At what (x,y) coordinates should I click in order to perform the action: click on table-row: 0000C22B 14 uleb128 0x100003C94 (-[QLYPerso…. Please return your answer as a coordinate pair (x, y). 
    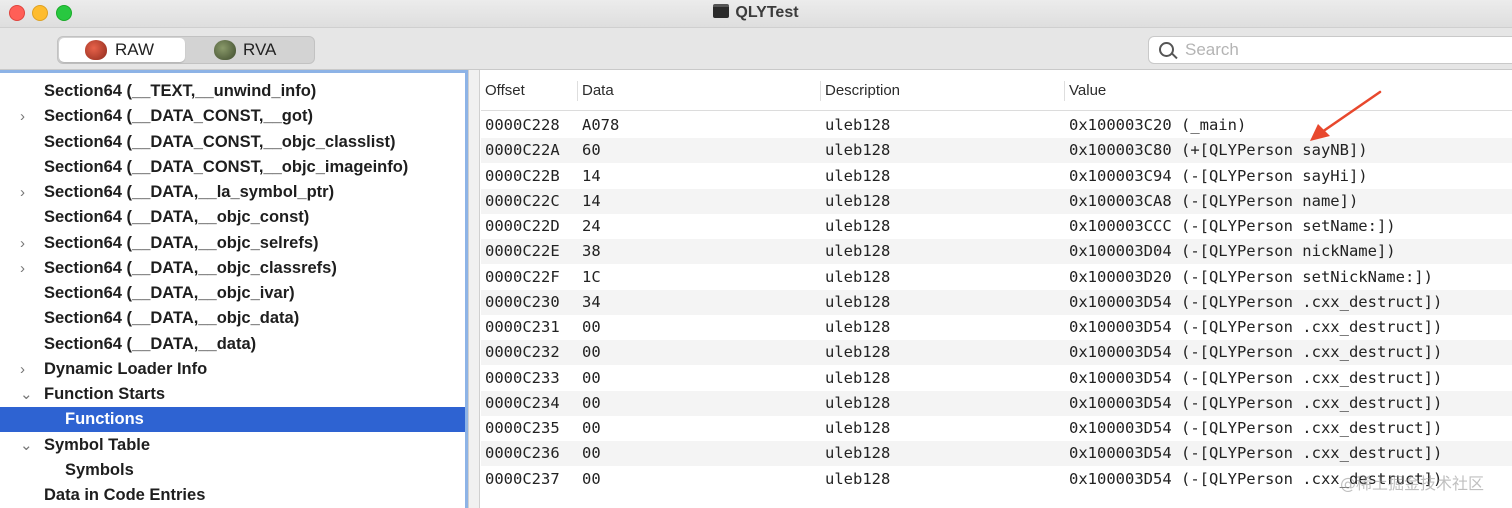
    Looking at the image, I should click on (996, 176).